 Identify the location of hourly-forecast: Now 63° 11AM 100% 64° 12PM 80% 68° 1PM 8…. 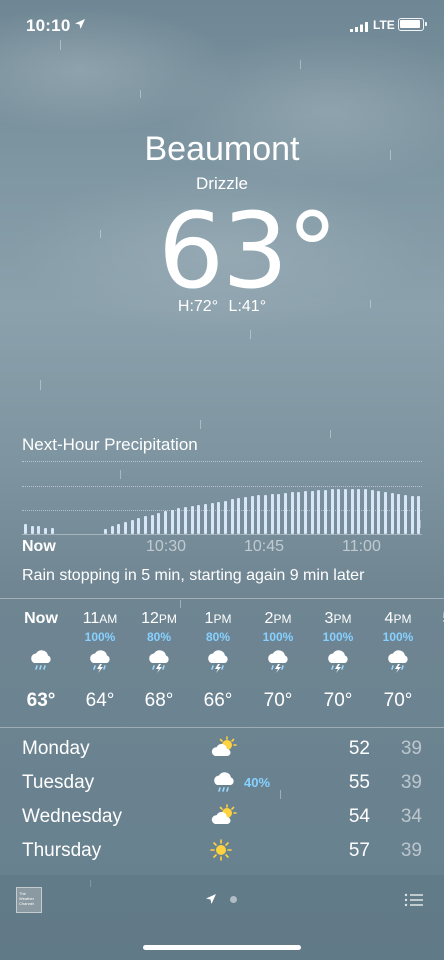
(222, 663).